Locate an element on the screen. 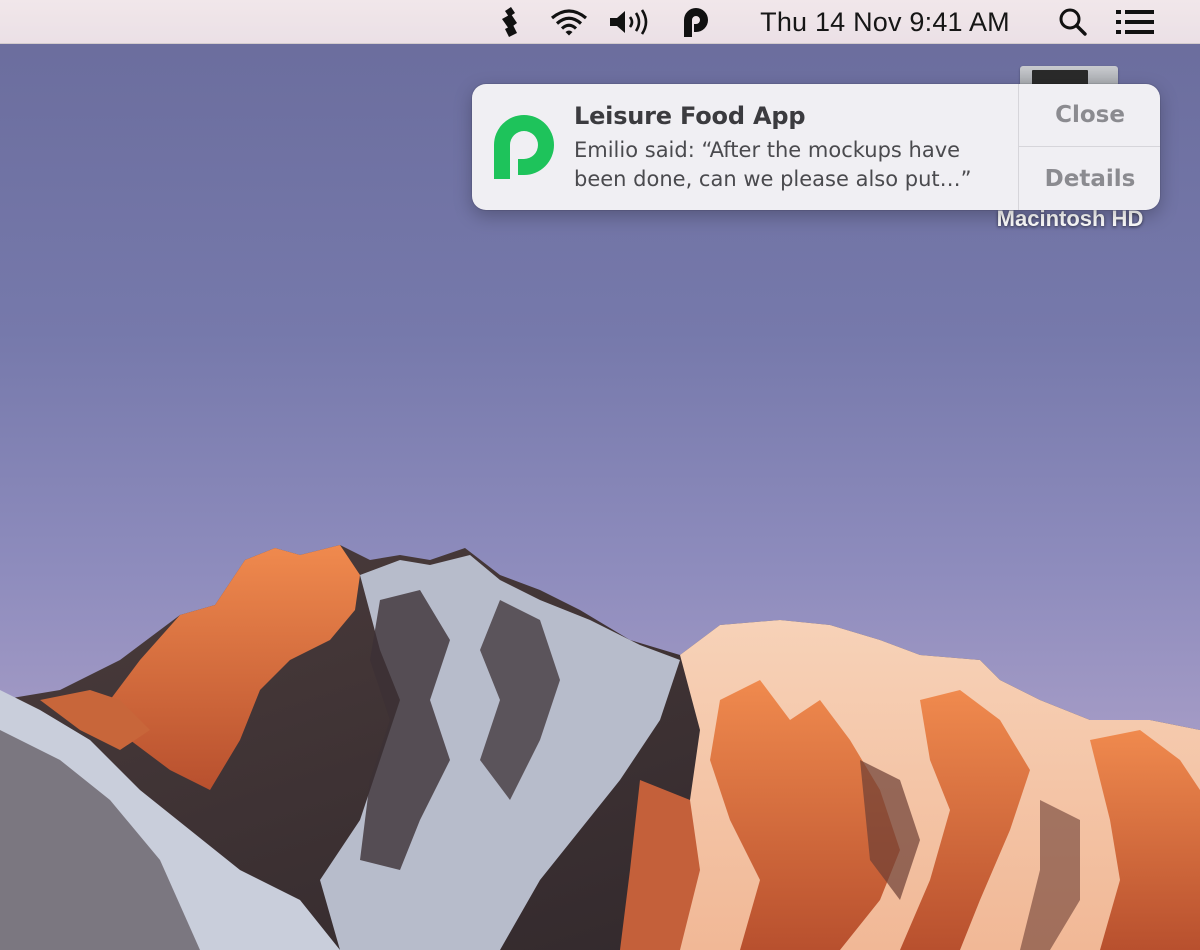 This screenshot has width=1200, height=950. leisure-food-app-logo-icon is located at coordinates (524, 147).